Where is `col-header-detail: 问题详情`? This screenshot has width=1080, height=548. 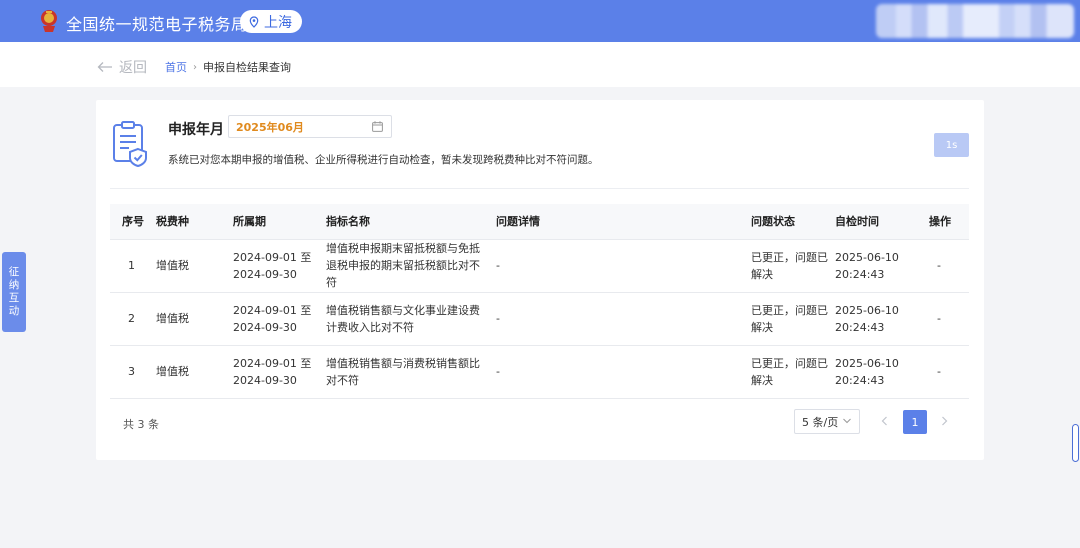
col-header-detail: 问题详情 is located at coordinates (623, 222).